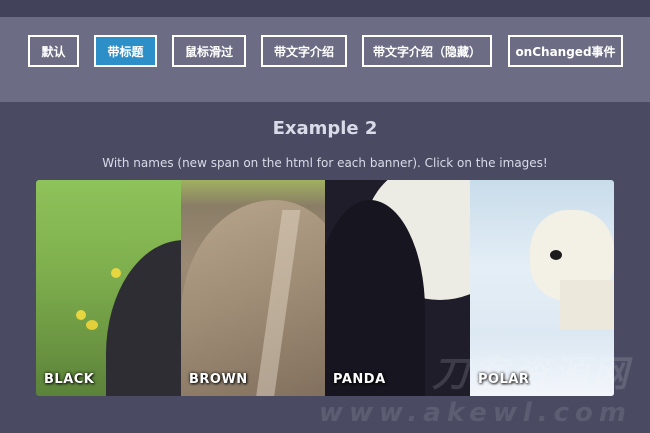 The height and width of the screenshot is (433, 650). Describe the element at coordinates (531, 374) in the screenshot. I see `watermark-text: 刀客资源网` at that location.